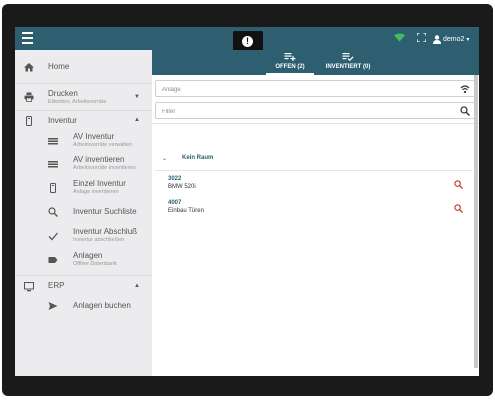  I want to click on home-icon, so click(29, 67).